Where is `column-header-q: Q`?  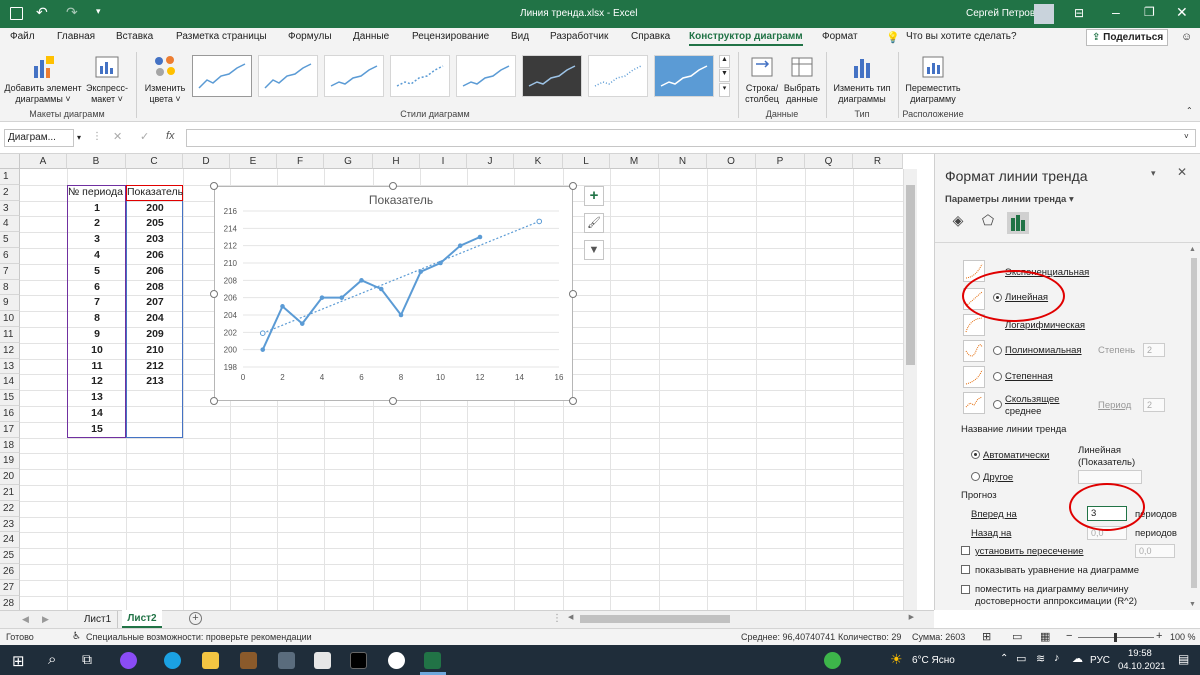
column-header-q: Q is located at coordinates (829, 161).